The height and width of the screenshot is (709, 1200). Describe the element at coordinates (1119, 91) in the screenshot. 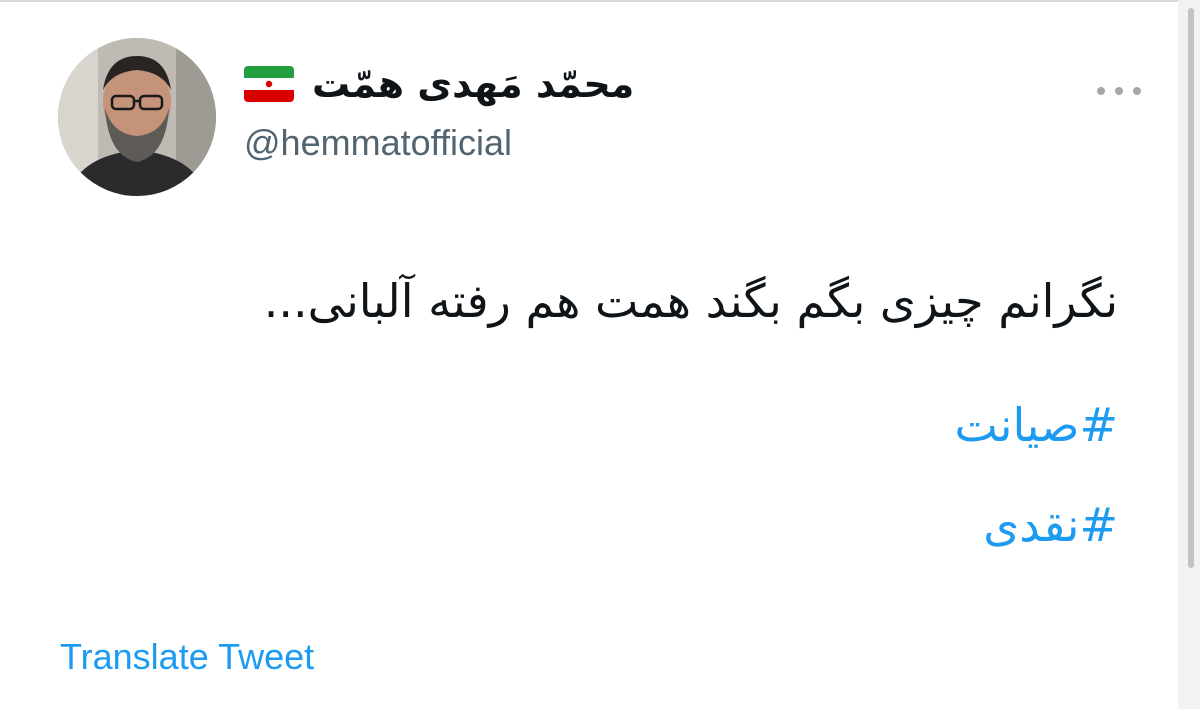

I see `more-horizontal-icon` at that location.